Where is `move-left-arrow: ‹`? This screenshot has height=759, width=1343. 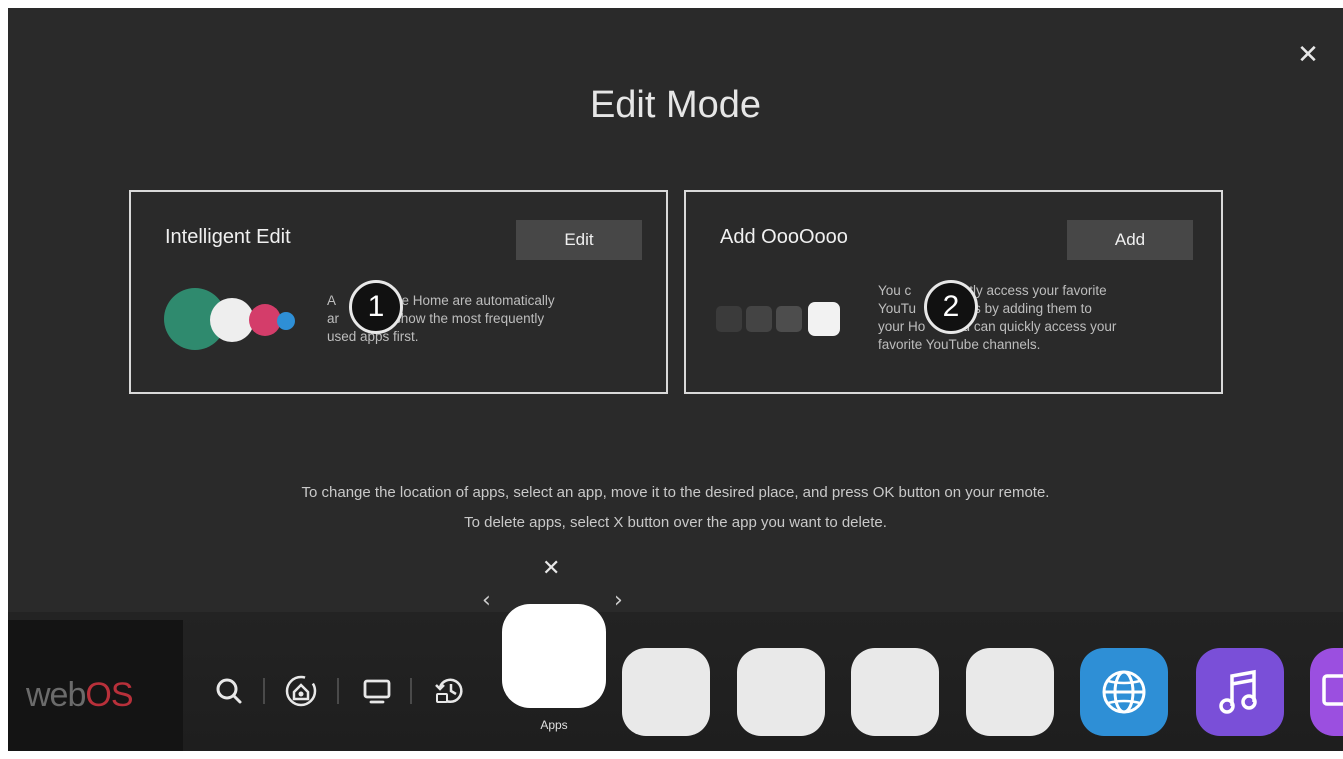 move-left-arrow: ‹ is located at coordinates (486, 600).